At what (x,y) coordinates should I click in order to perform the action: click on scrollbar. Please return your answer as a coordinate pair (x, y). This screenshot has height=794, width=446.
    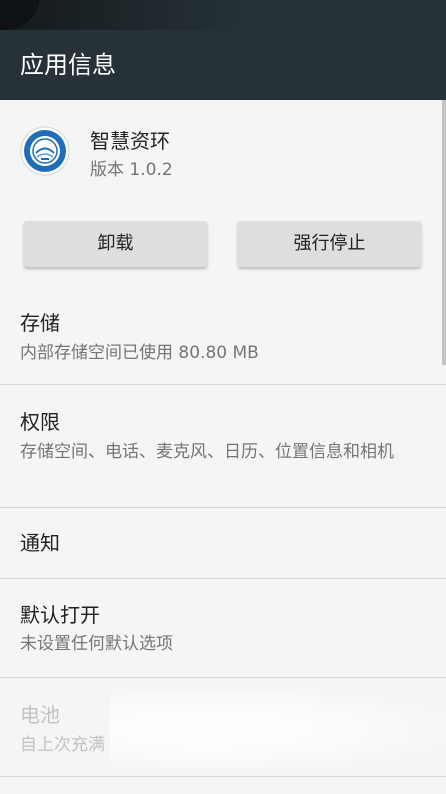
    Looking at the image, I should click on (444, 232).